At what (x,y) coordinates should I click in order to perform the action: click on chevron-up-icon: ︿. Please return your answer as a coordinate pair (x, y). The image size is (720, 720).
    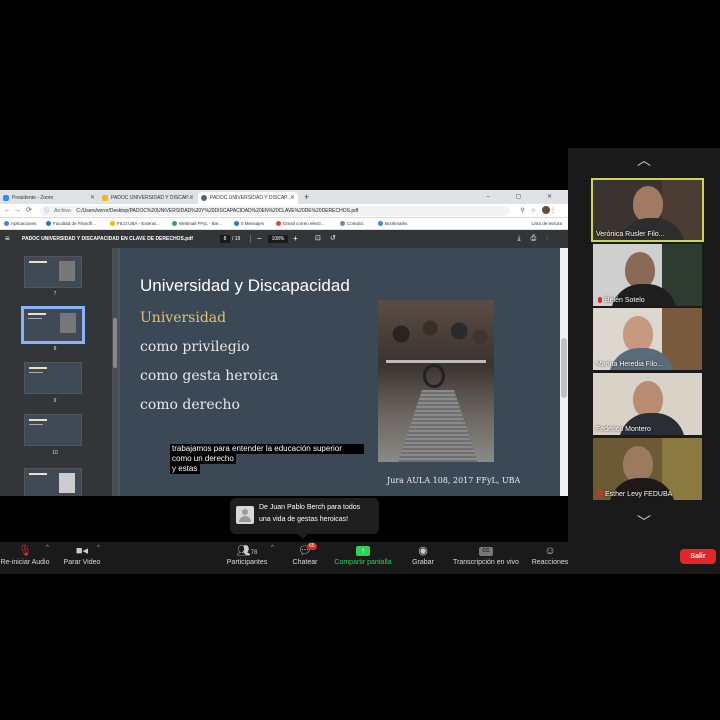
    Looking at the image, I should click on (644, 160).